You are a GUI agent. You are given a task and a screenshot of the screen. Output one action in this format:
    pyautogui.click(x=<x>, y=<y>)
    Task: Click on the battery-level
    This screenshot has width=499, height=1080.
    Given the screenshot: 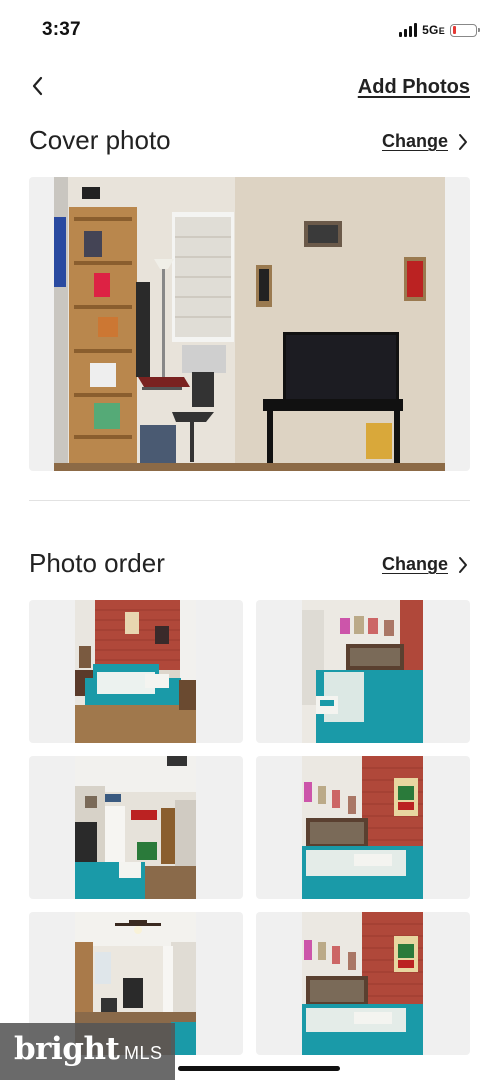 What is the action you would take?
    pyautogui.click(x=454, y=30)
    